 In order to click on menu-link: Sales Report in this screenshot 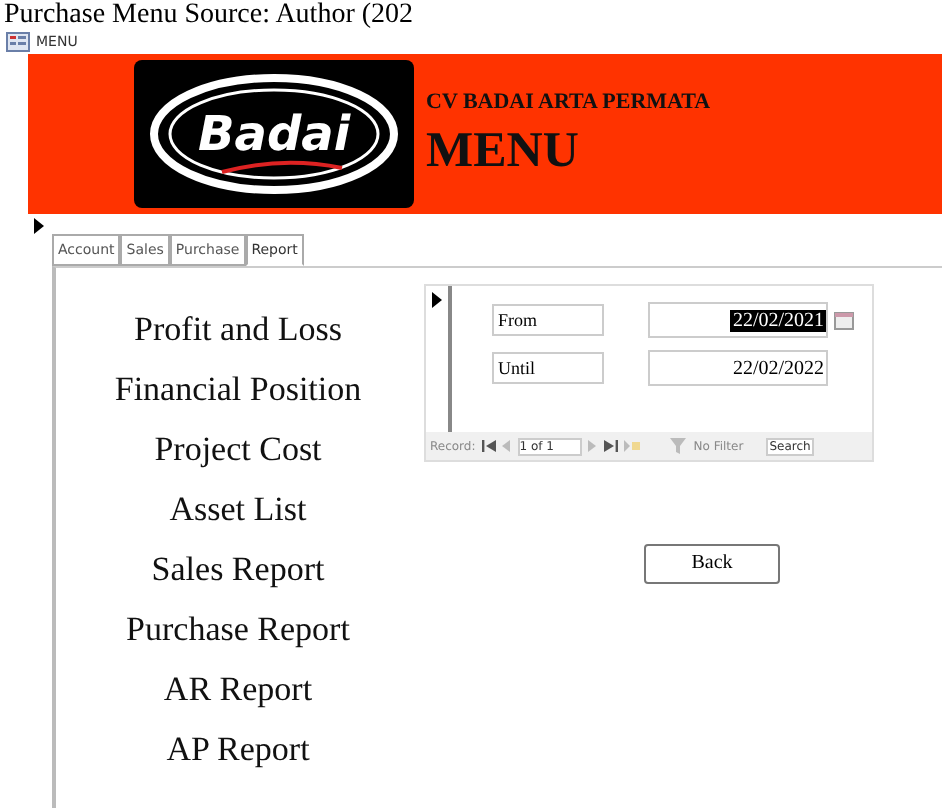, I will do `click(238, 570)`.